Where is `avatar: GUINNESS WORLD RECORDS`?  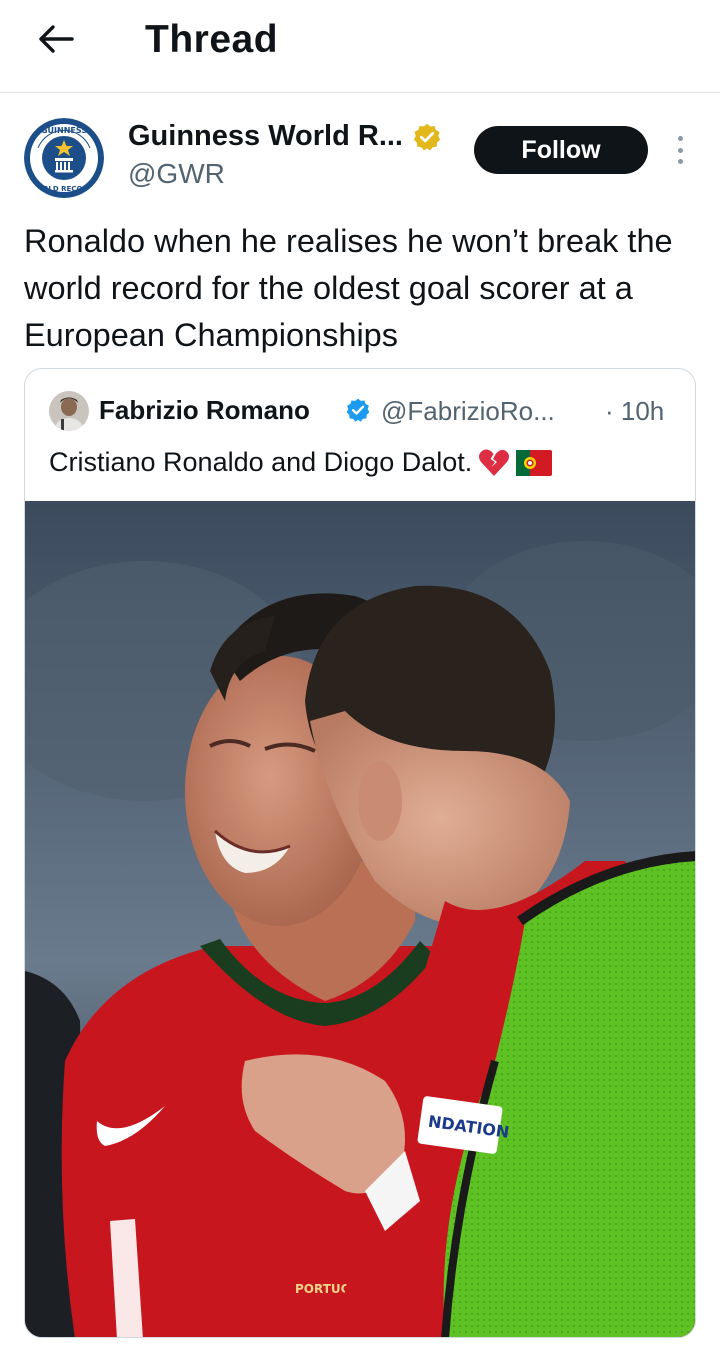
avatar: GUINNESS WORLD RECORDS is located at coordinates (64, 158).